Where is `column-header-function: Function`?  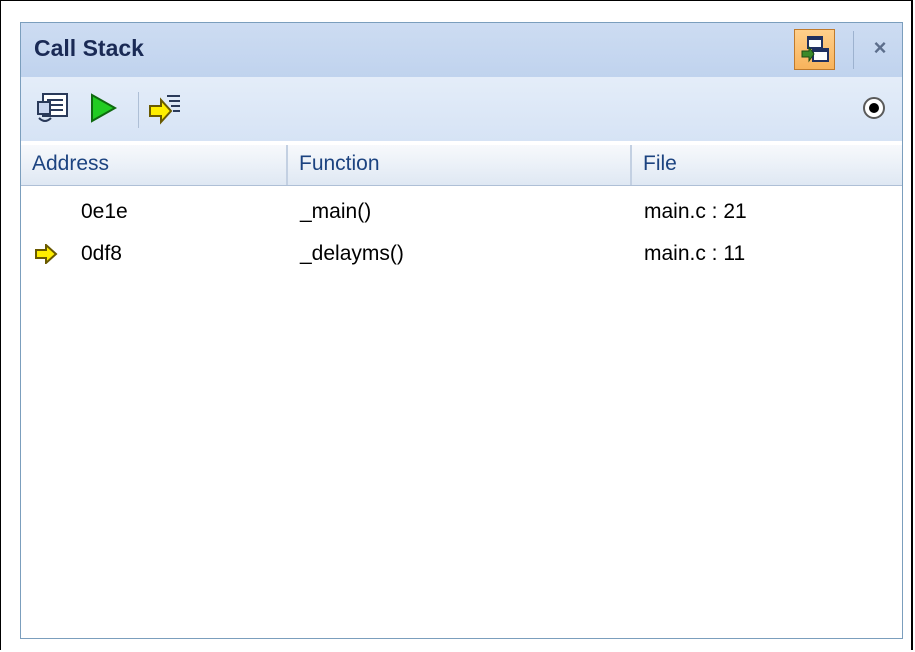 column-header-function: Function is located at coordinates (460, 165).